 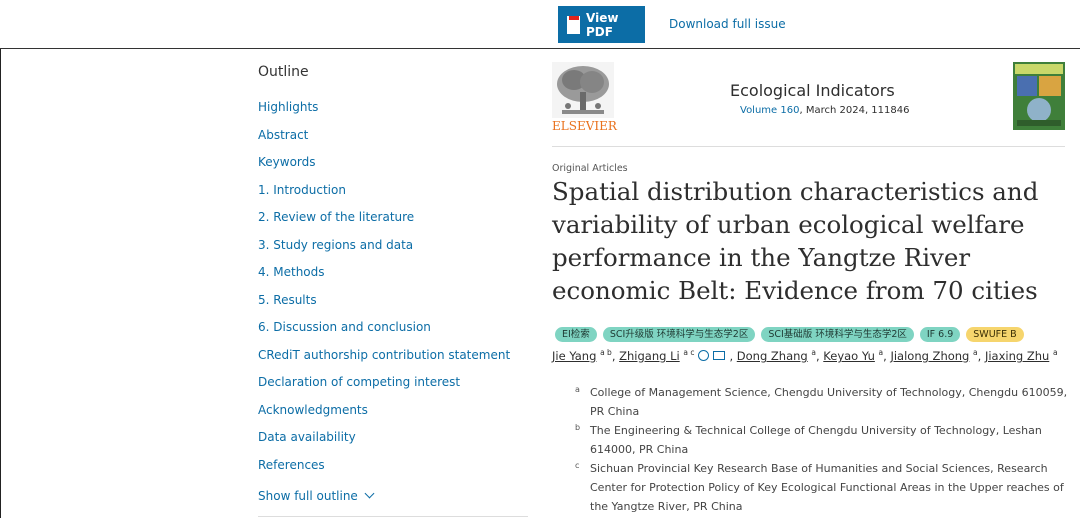 I want to click on journal-cover-thumbnail, so click(x=1039, y=96).